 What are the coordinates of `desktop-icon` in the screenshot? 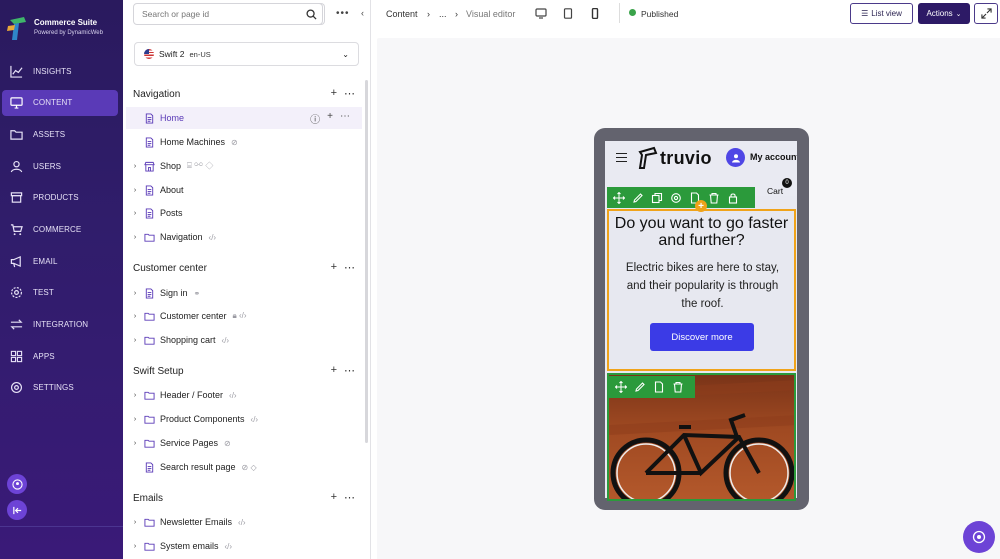 It's located at (541, 13).